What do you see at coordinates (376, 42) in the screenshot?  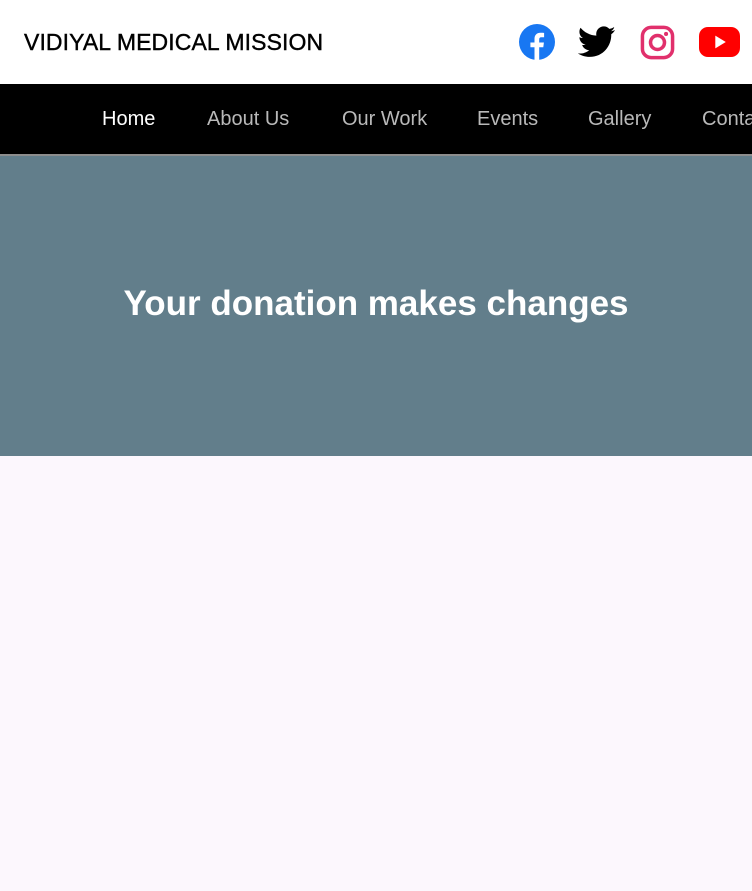 I see `site-header: VIDIYAL MEDICAL MISSION` at bounding box center [376, 42].